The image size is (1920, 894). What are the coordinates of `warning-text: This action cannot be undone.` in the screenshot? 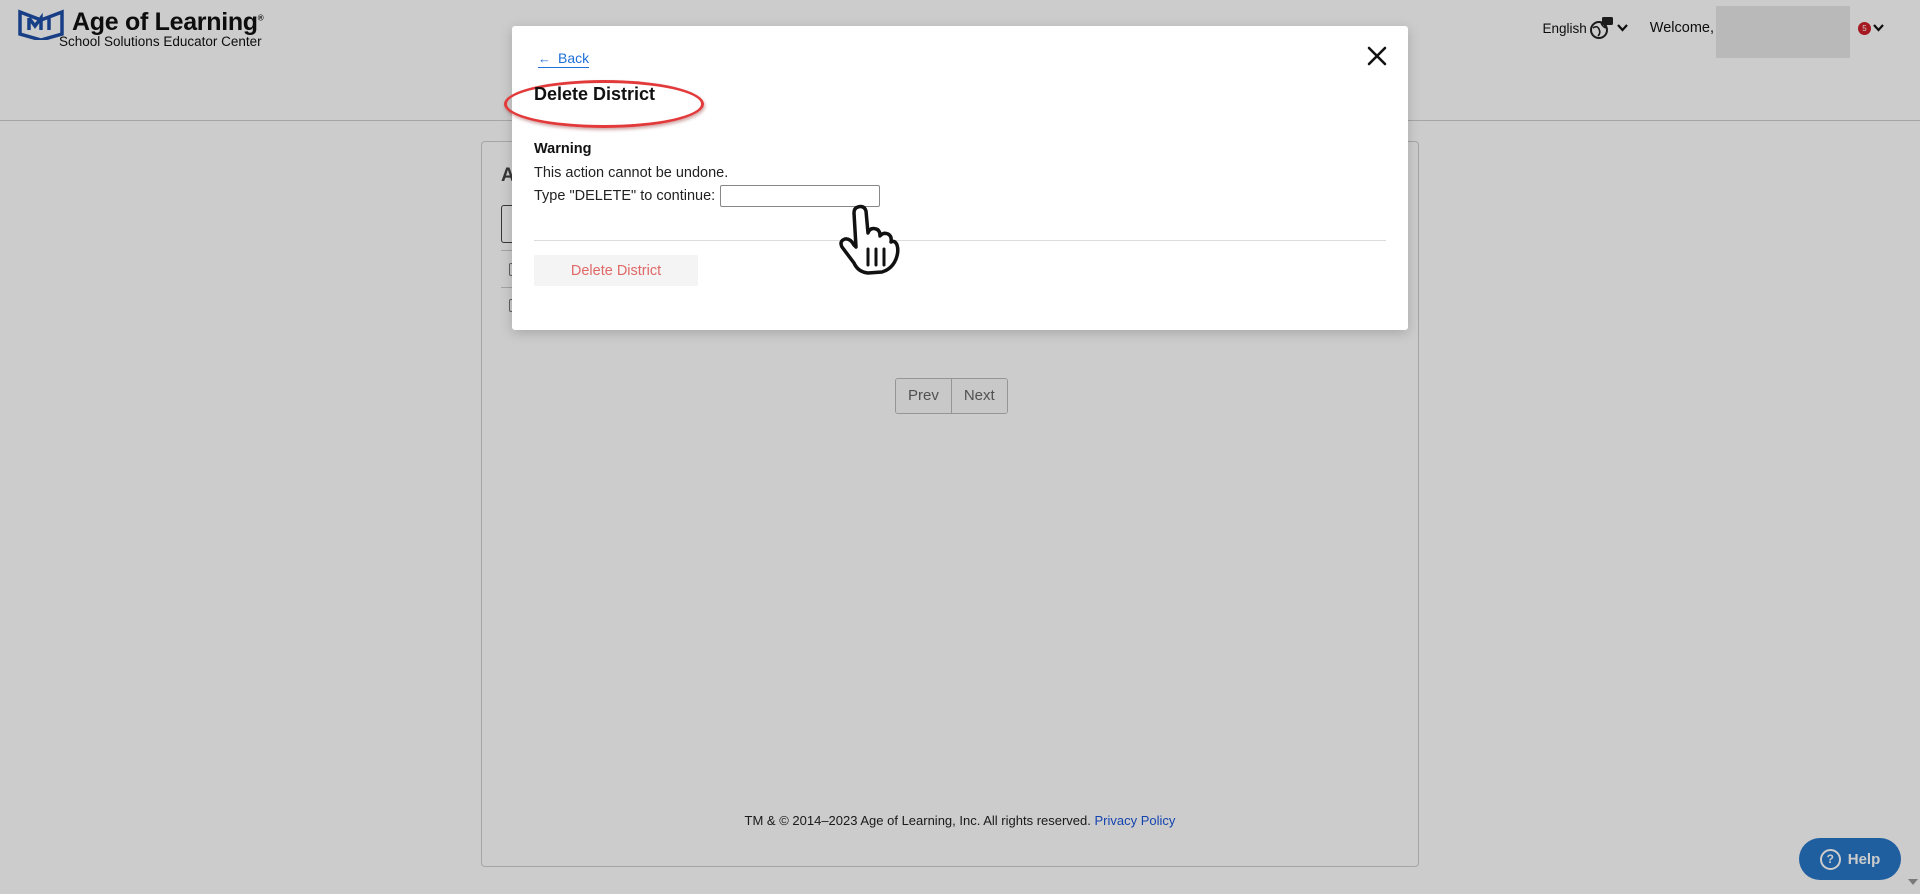 It's located at (631, 173).